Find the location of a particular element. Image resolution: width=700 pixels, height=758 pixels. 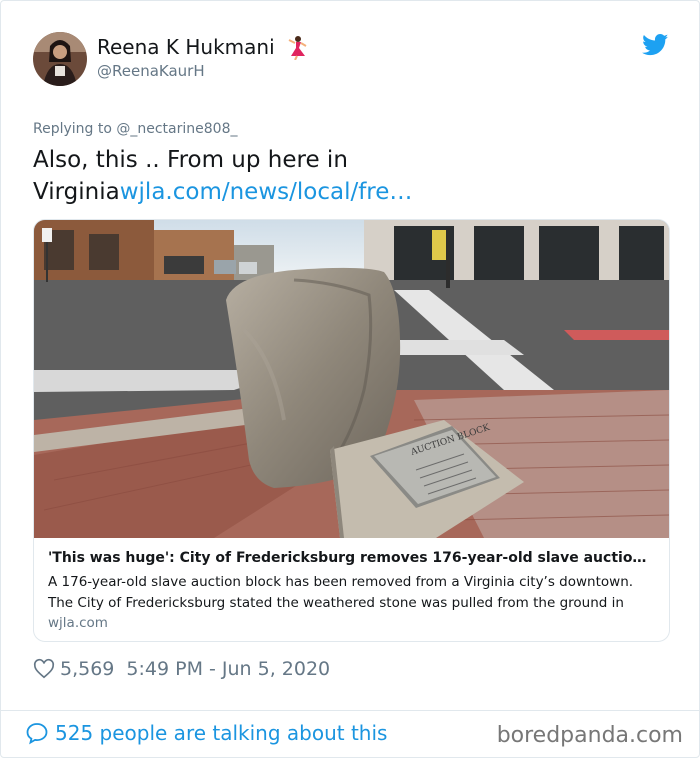

timestamp: 5:49 PM - Jun 5, 2020 is located at coordinates (228, 669).